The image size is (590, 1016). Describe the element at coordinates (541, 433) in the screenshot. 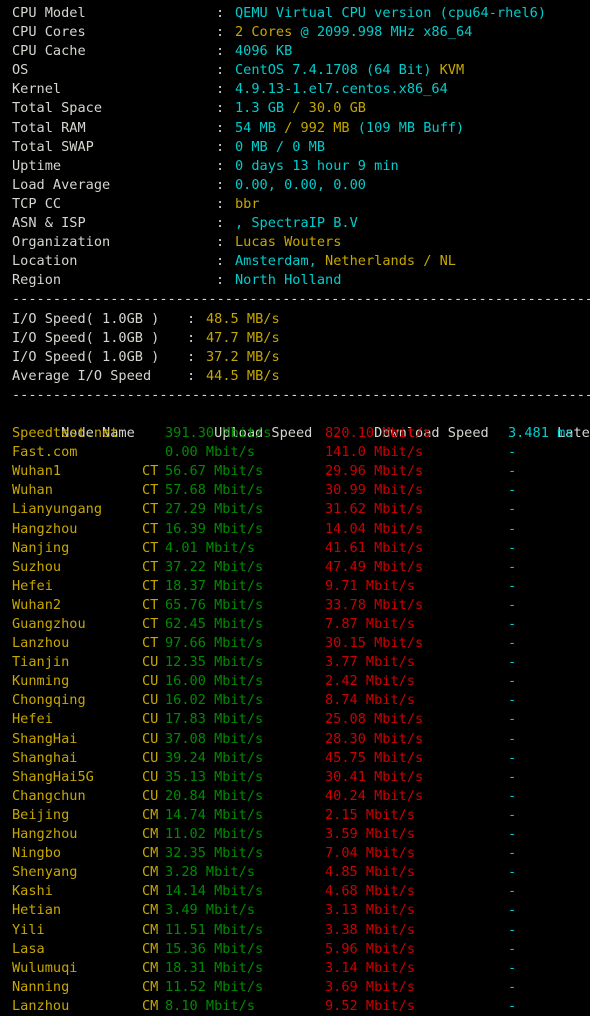

I see `cell-latency: 3.481 ms` at that location.